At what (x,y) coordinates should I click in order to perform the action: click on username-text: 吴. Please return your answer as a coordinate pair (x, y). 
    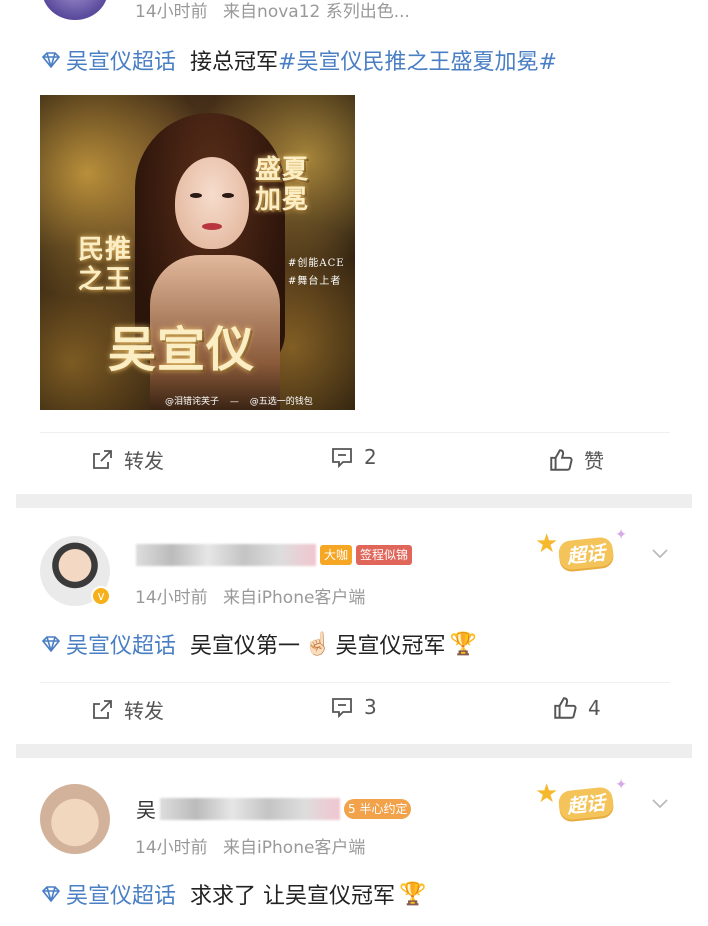
    Looking at the image, I should click on (146, 810).